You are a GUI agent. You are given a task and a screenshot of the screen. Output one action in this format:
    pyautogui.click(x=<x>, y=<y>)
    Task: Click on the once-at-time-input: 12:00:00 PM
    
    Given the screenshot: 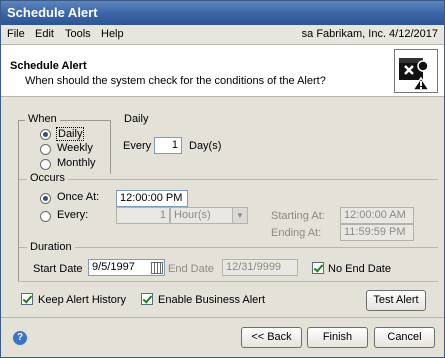 What is the action you would take?
    pyautogui.click(x=152, y=198)
    